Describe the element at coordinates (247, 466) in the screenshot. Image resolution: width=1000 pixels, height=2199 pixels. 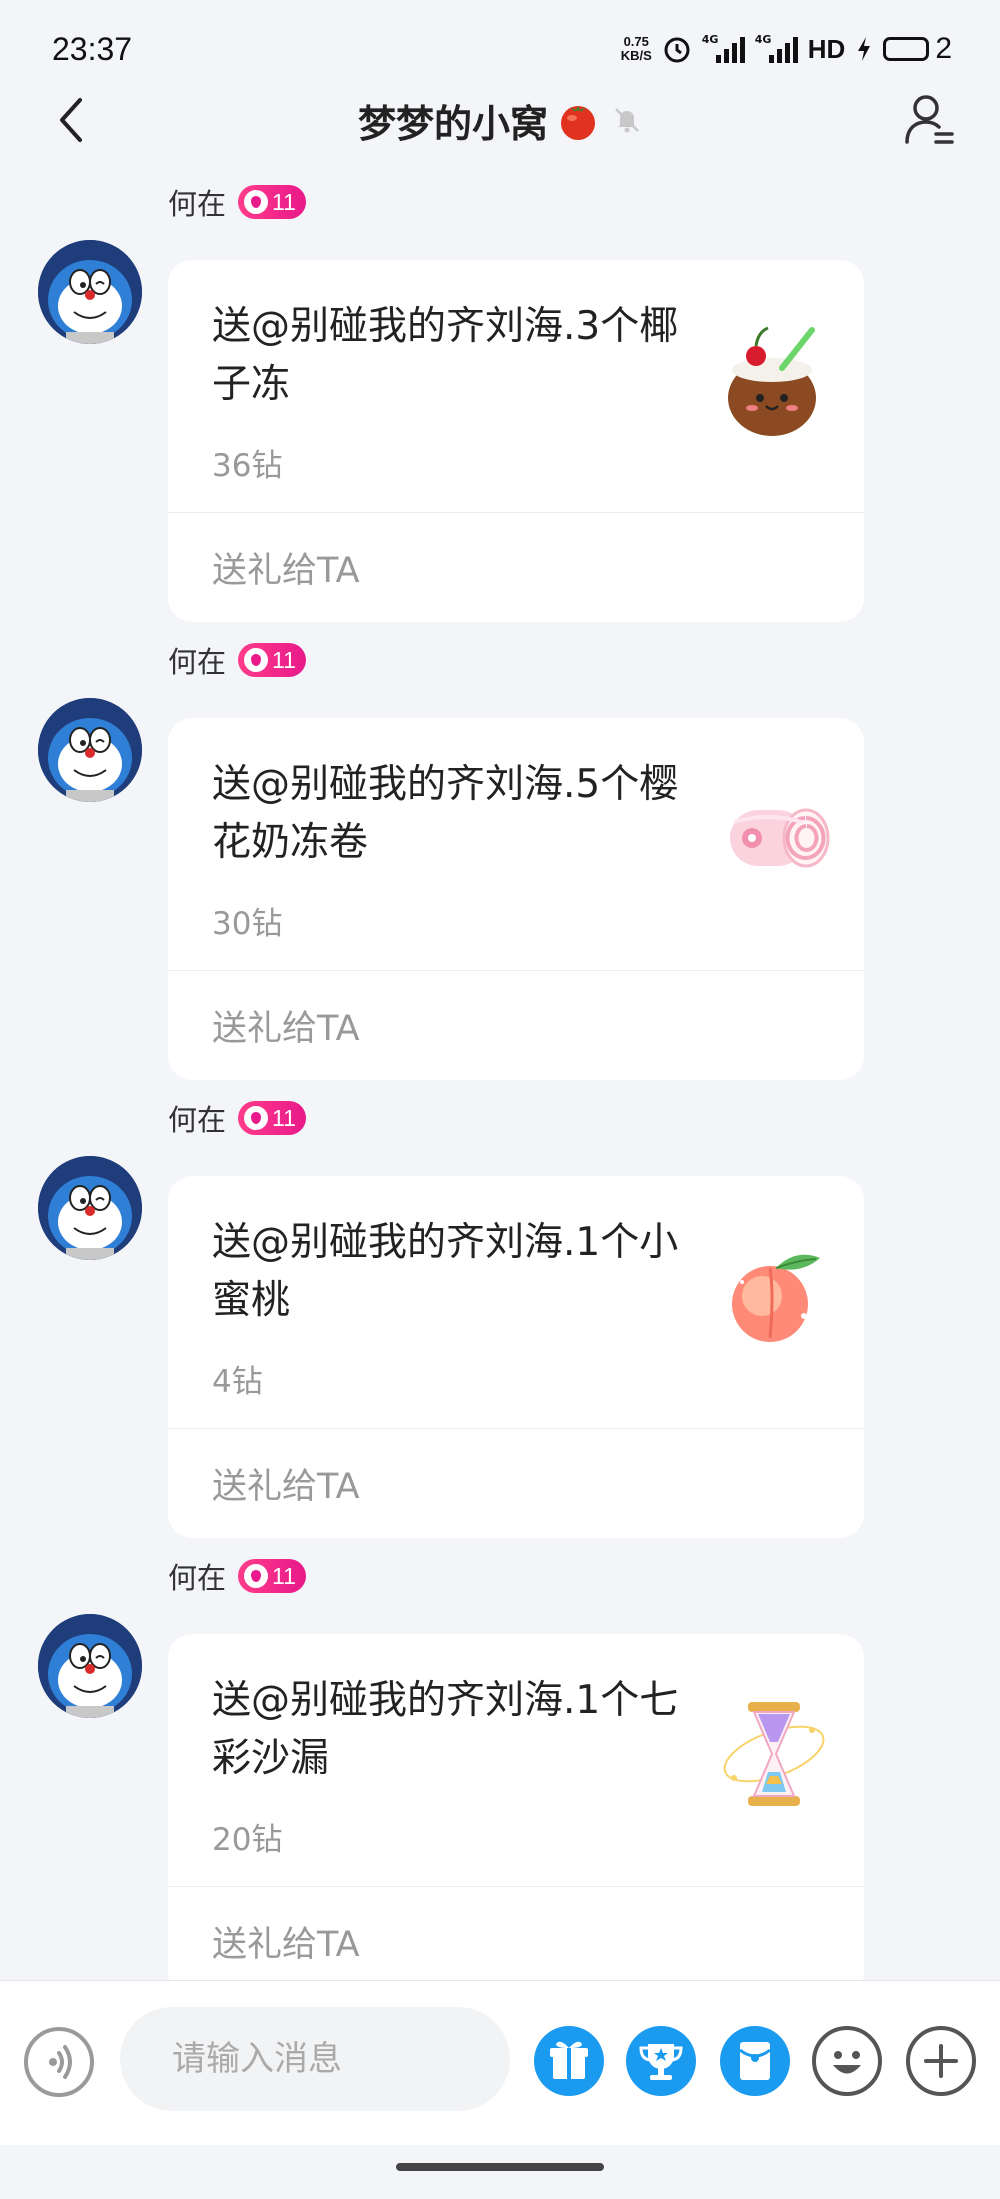
I see `gift-price: 36钻` at that location.